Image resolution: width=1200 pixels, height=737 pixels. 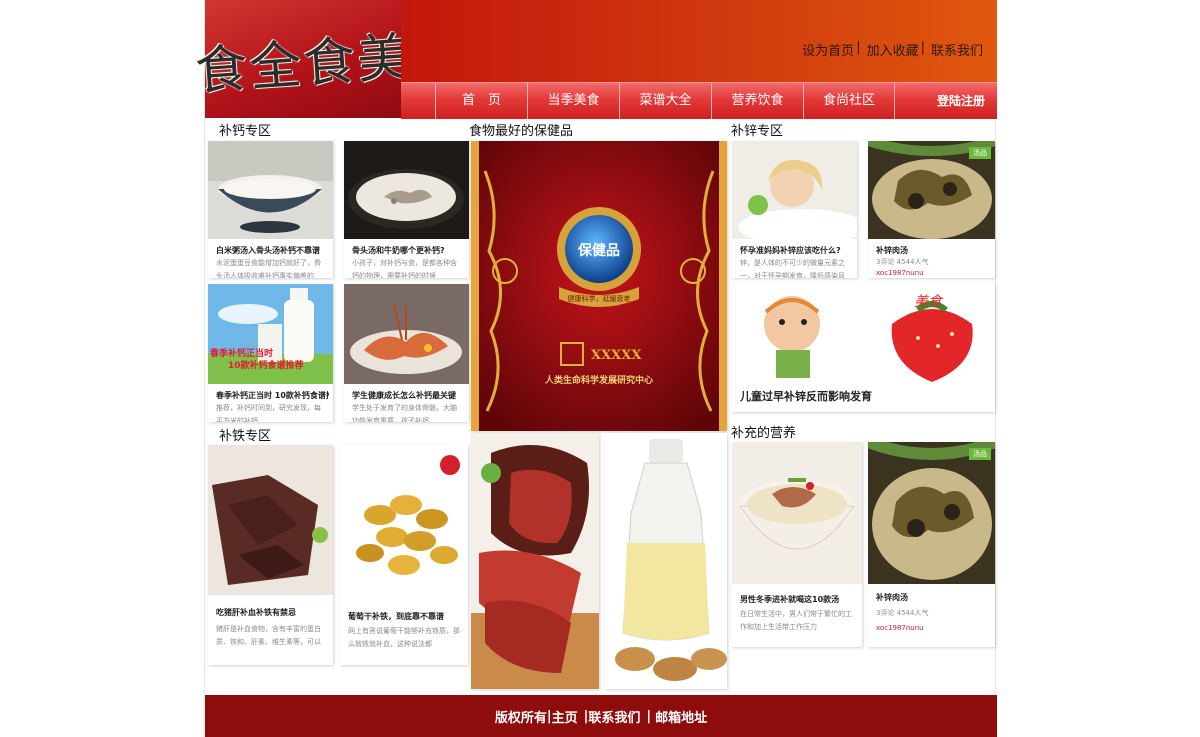 I want to click on raisins-image, so click(x=404, y=520).